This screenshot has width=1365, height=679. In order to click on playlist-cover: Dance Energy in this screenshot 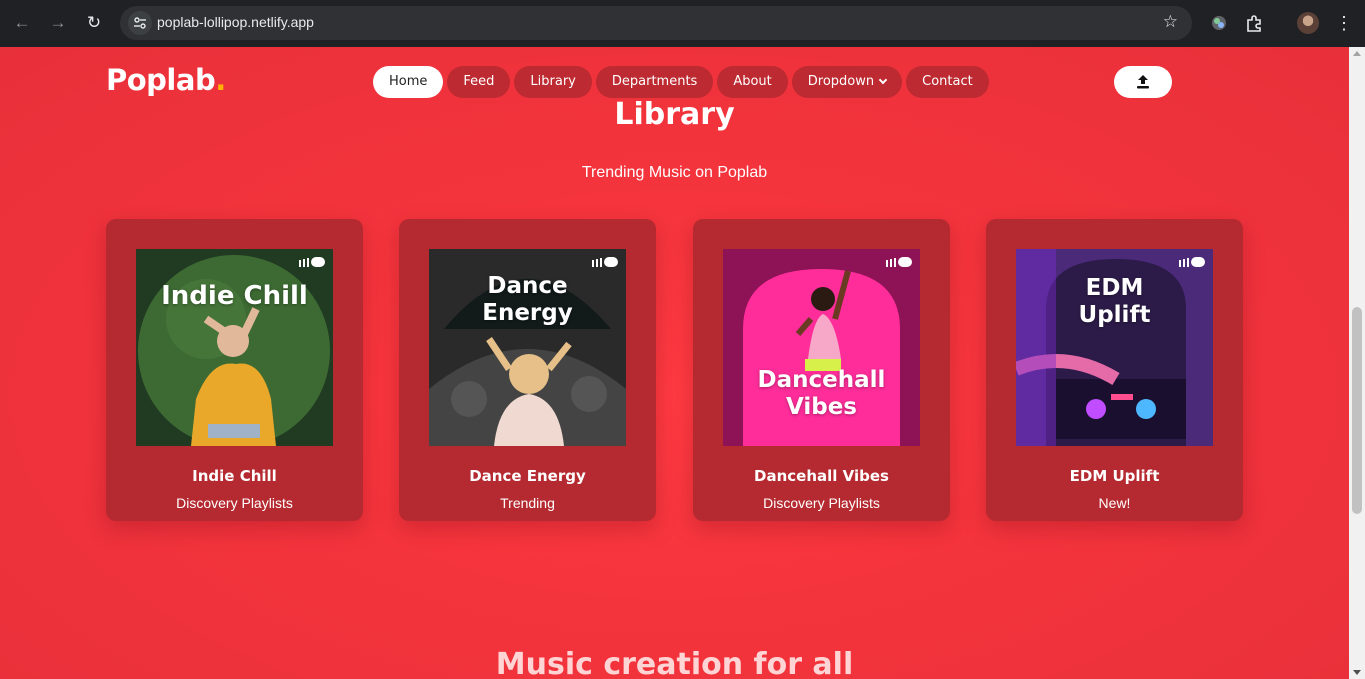, I will do `click(527, 347)`.